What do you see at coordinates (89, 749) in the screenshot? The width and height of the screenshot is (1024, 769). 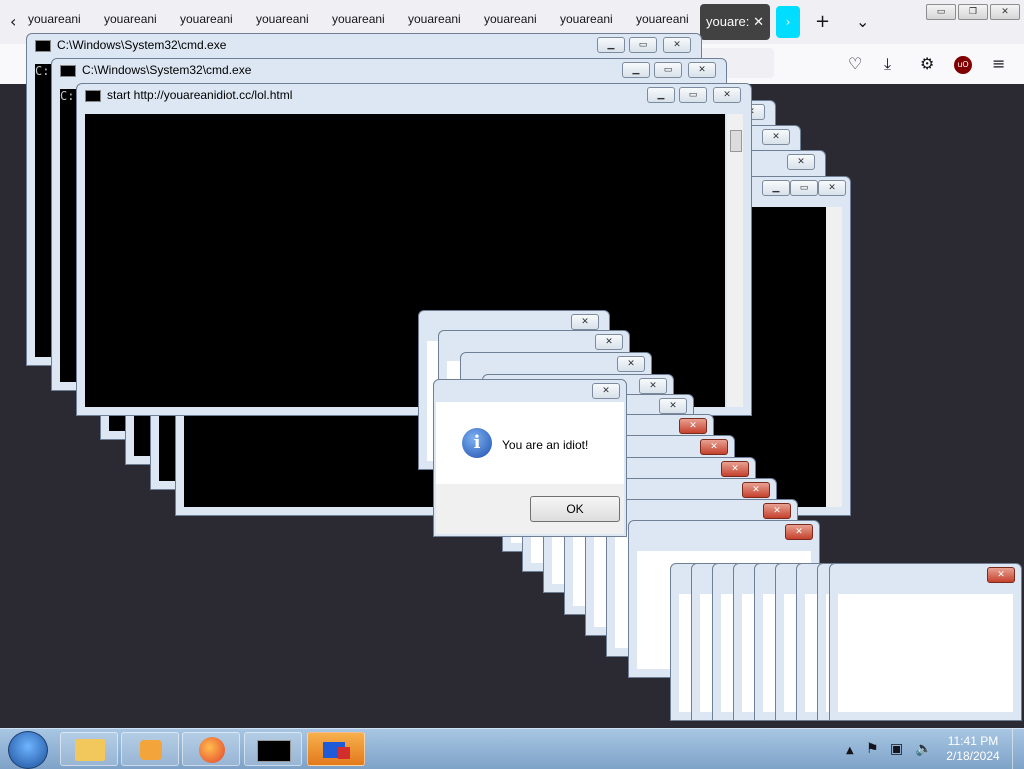 I see `explorer-taskbar-icon` at bounding box center [89, 749].